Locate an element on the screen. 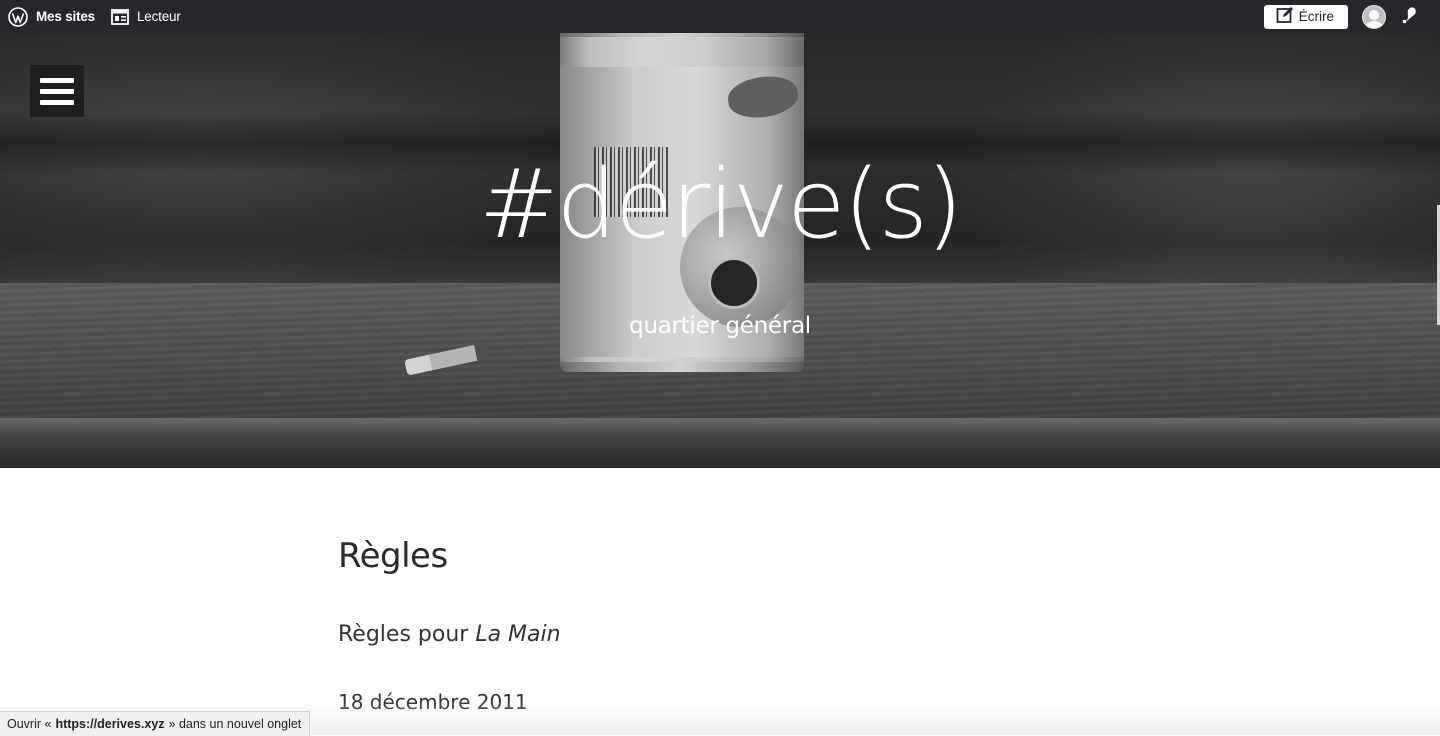 Image resolution: width=1440 pixels, height=736 pixels. admin-bar: Mes sites Lecteur Écrire is located at coordinates (720, 16).